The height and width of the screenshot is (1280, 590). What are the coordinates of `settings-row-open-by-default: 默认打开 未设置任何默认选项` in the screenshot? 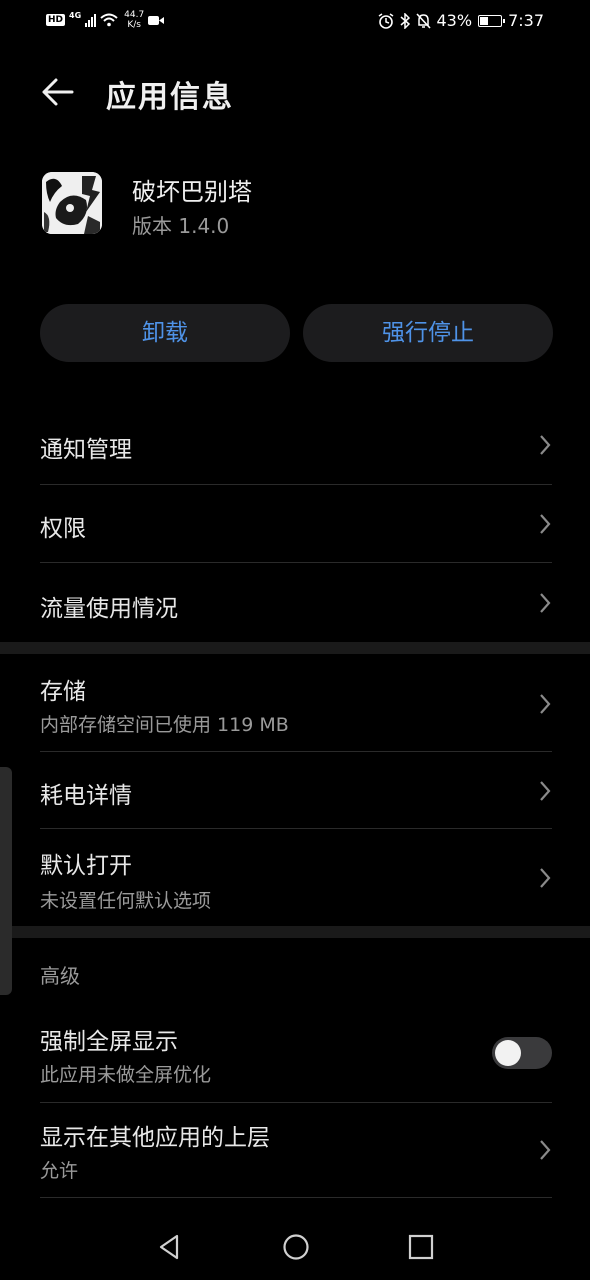 It's located at (296, 880).